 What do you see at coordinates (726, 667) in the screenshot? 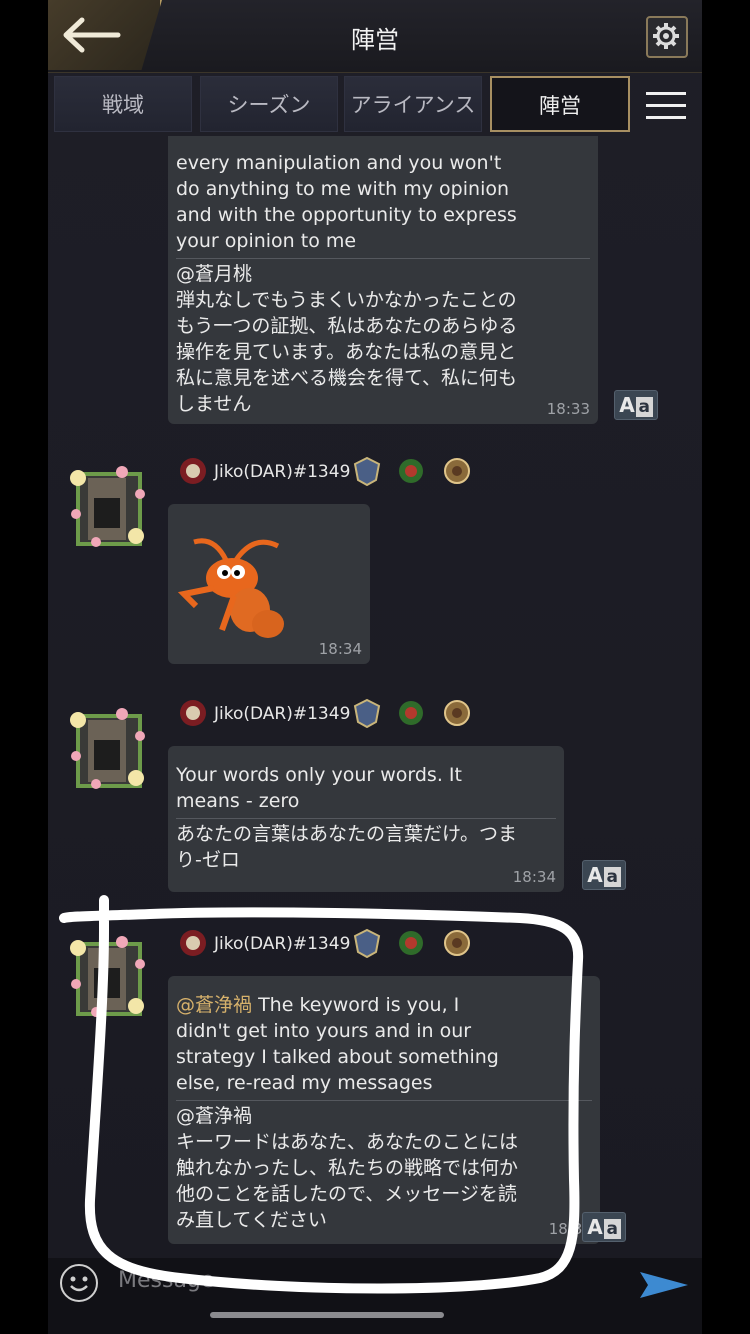
I see `right-letterbox` at bounding box center [726, 667].